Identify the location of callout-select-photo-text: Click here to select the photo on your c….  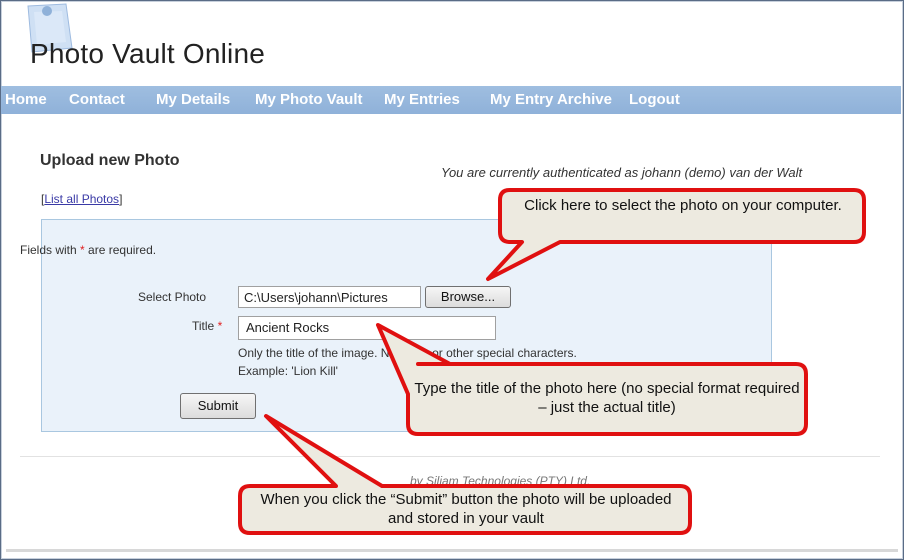
(683, 205).